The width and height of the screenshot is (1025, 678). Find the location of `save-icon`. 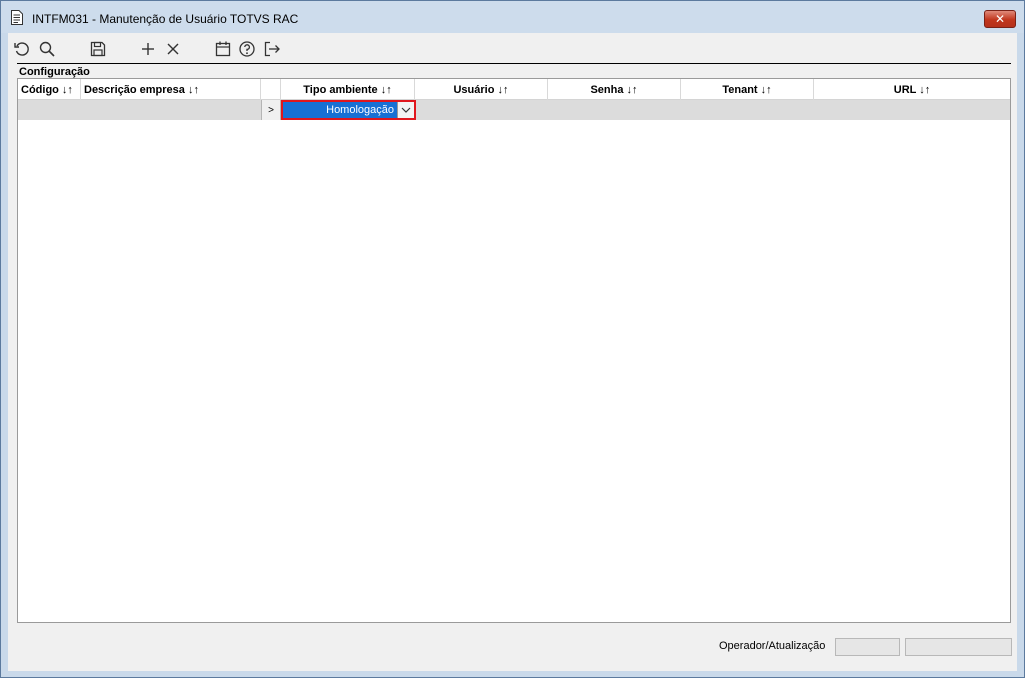

save-icon is located at coordinates (98, 49).